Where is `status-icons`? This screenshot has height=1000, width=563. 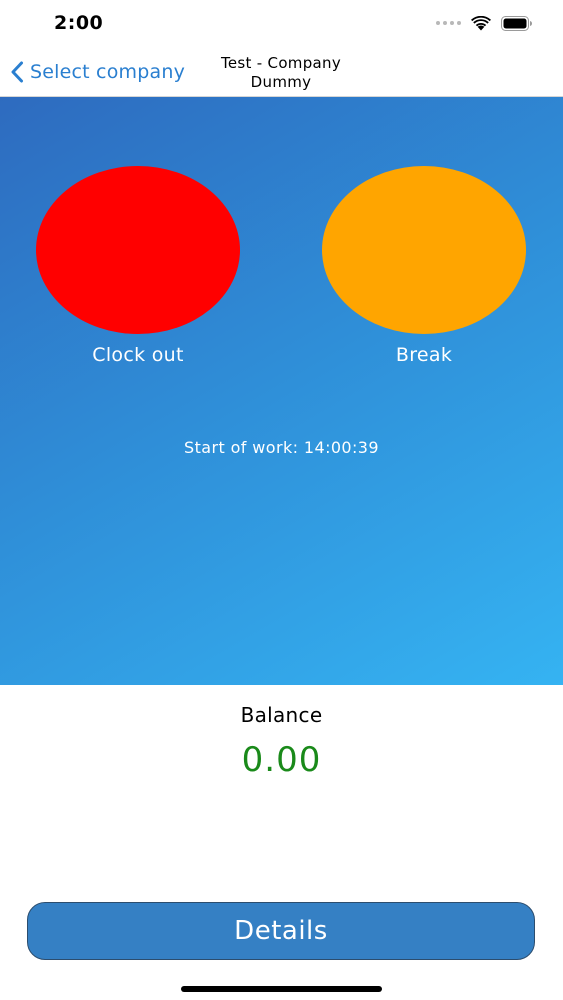
status-icons is located at coordinates (484, 23).